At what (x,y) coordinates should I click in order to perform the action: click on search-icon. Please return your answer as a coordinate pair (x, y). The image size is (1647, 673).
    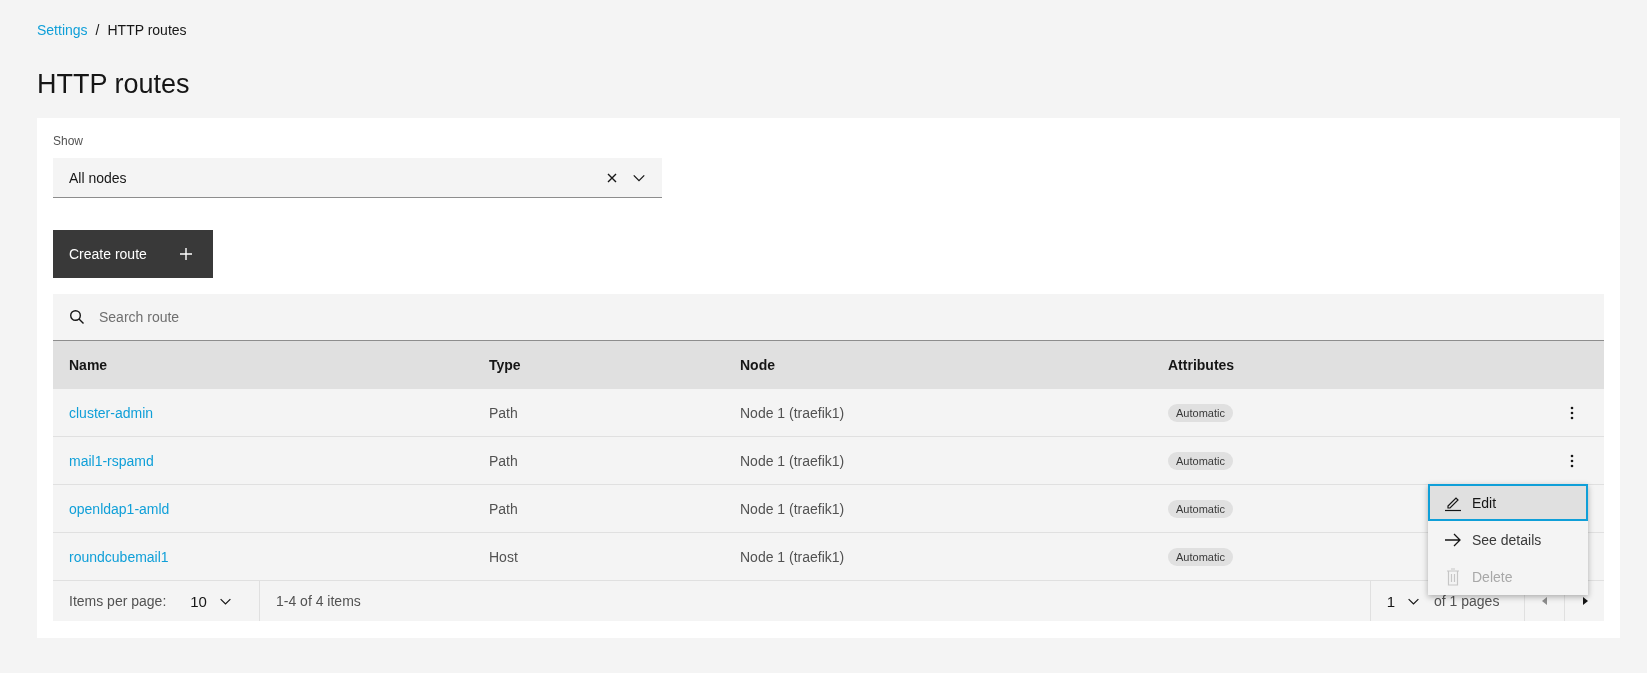
    Looking at the image, I should click on (77, 317).